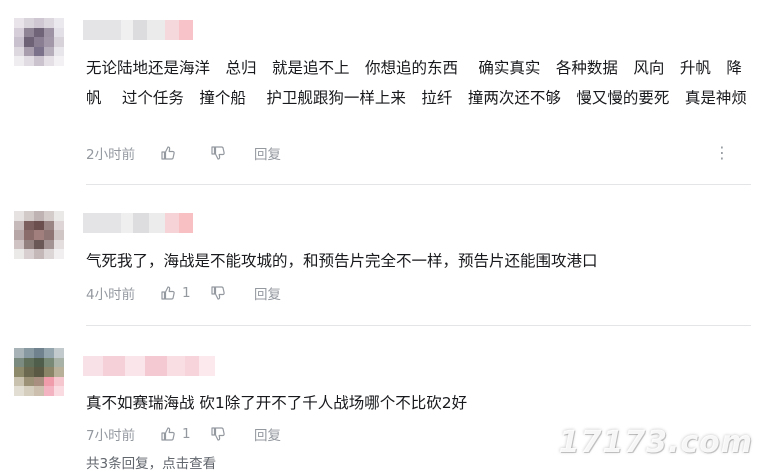 This screenshot has height=472, width=763. What do you see at coordinates (277, 403) in the screenshot?
I see `comment-text: 真不如赛瑞海战 砍1除了开不了千人战场哪个不比砍2好` at bounding box center [277, 403].